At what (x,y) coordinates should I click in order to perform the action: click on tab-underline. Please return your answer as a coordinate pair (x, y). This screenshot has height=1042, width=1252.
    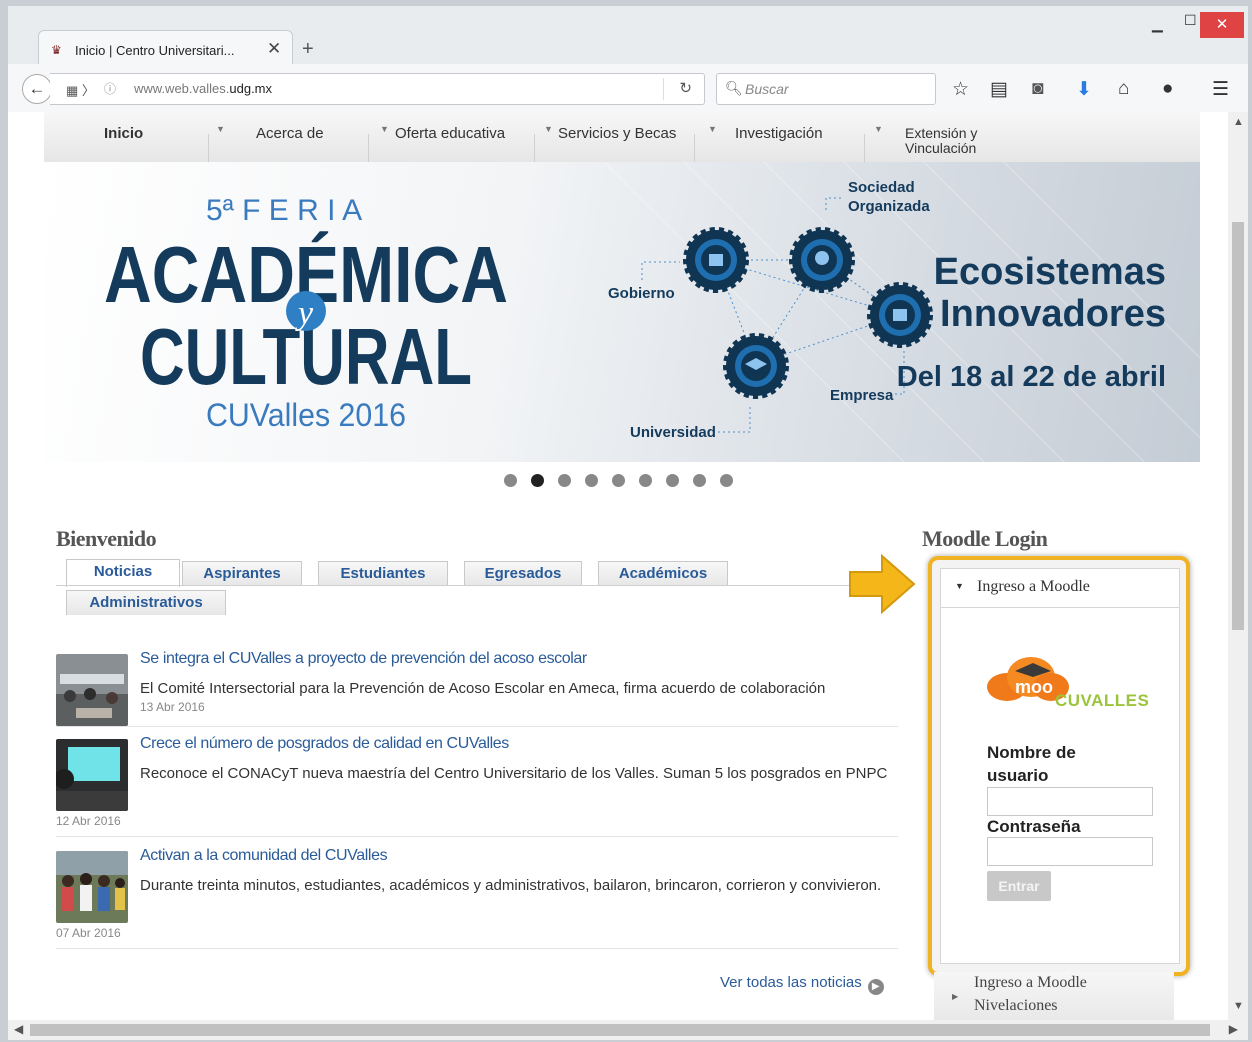
    Looking at the image, I should click on (485, 585).